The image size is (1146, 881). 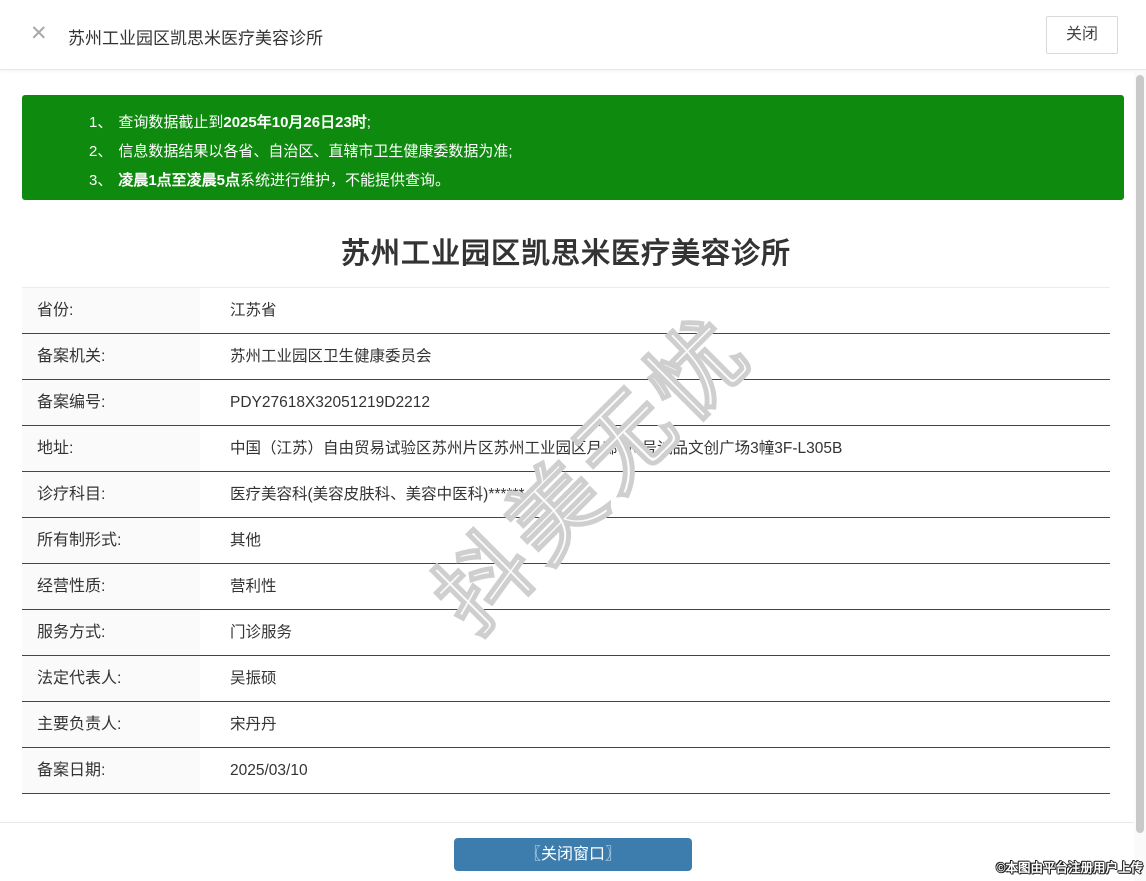 I want to click on notice-text: 信息数据结果以各省、自治区、直辖市卫生健康委数据为准;, so click(x=315, y=151).